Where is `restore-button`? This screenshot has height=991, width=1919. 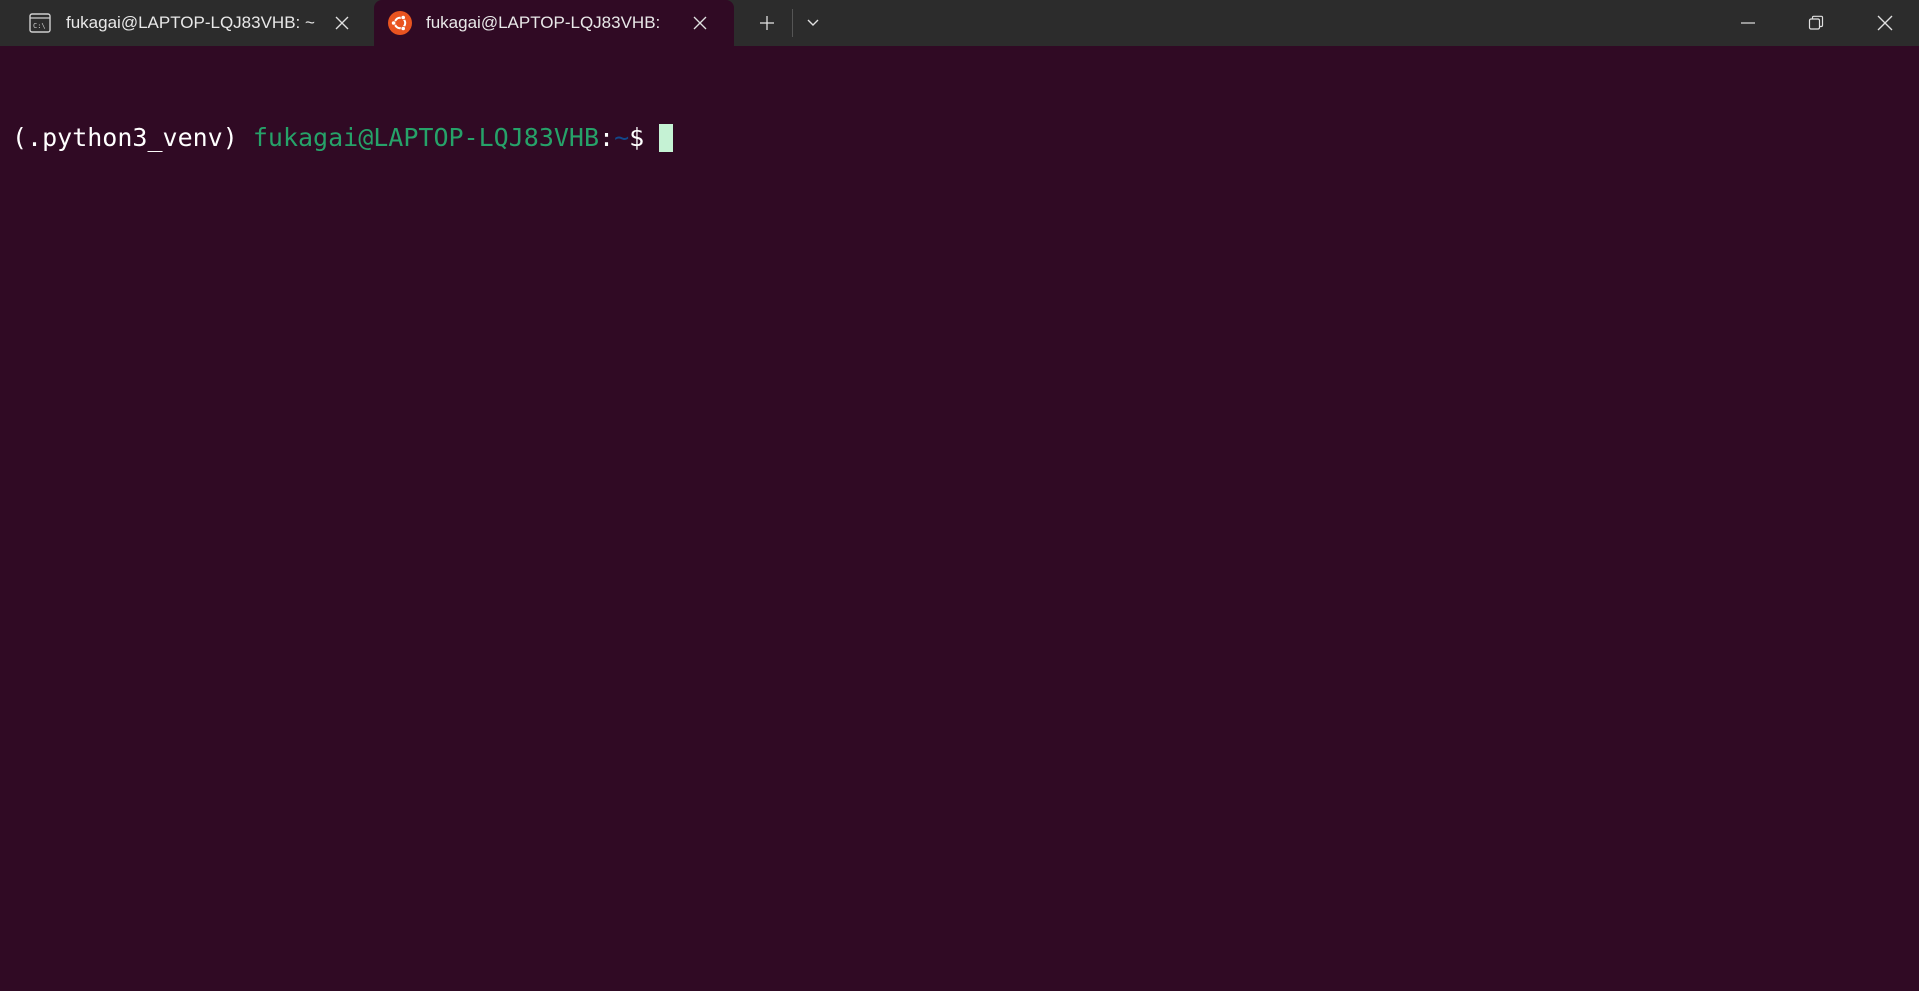
restore-button is located at coordinates (1816, 23).